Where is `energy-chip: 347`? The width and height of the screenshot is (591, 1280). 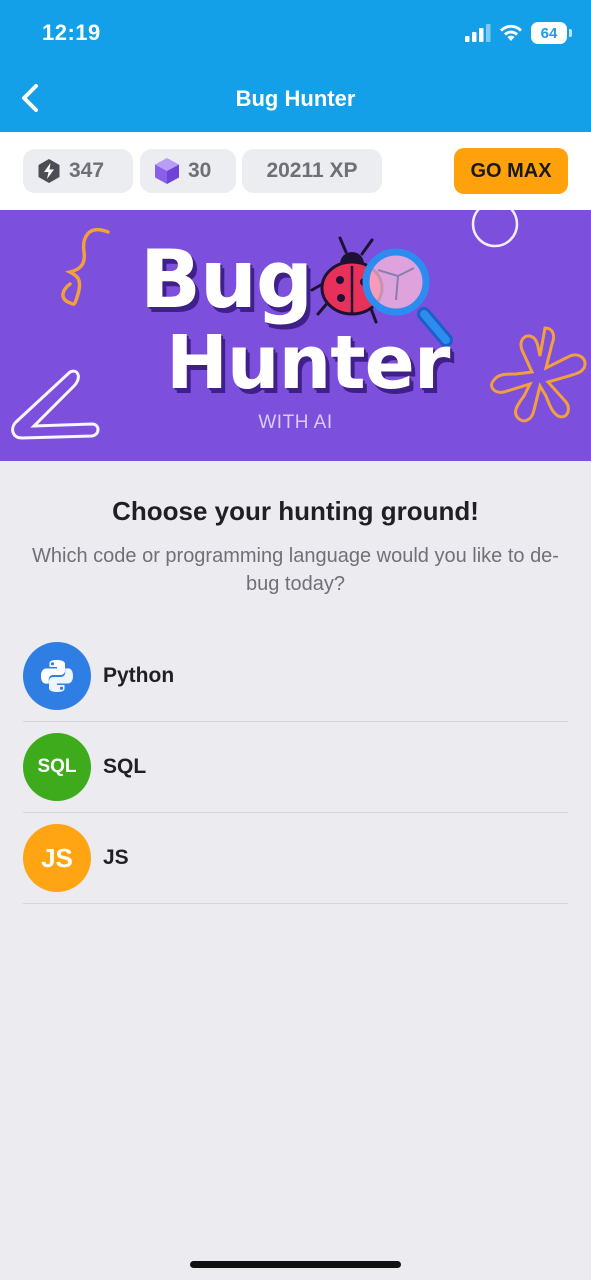
energy-chip: 347 is located at coordinates (78, 171).